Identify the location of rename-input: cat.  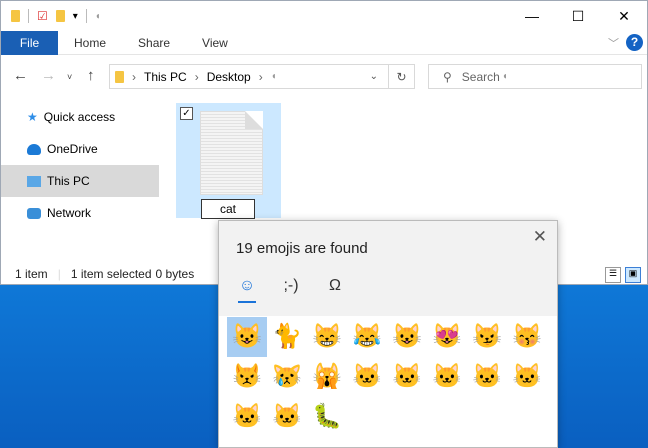
(228, 209).